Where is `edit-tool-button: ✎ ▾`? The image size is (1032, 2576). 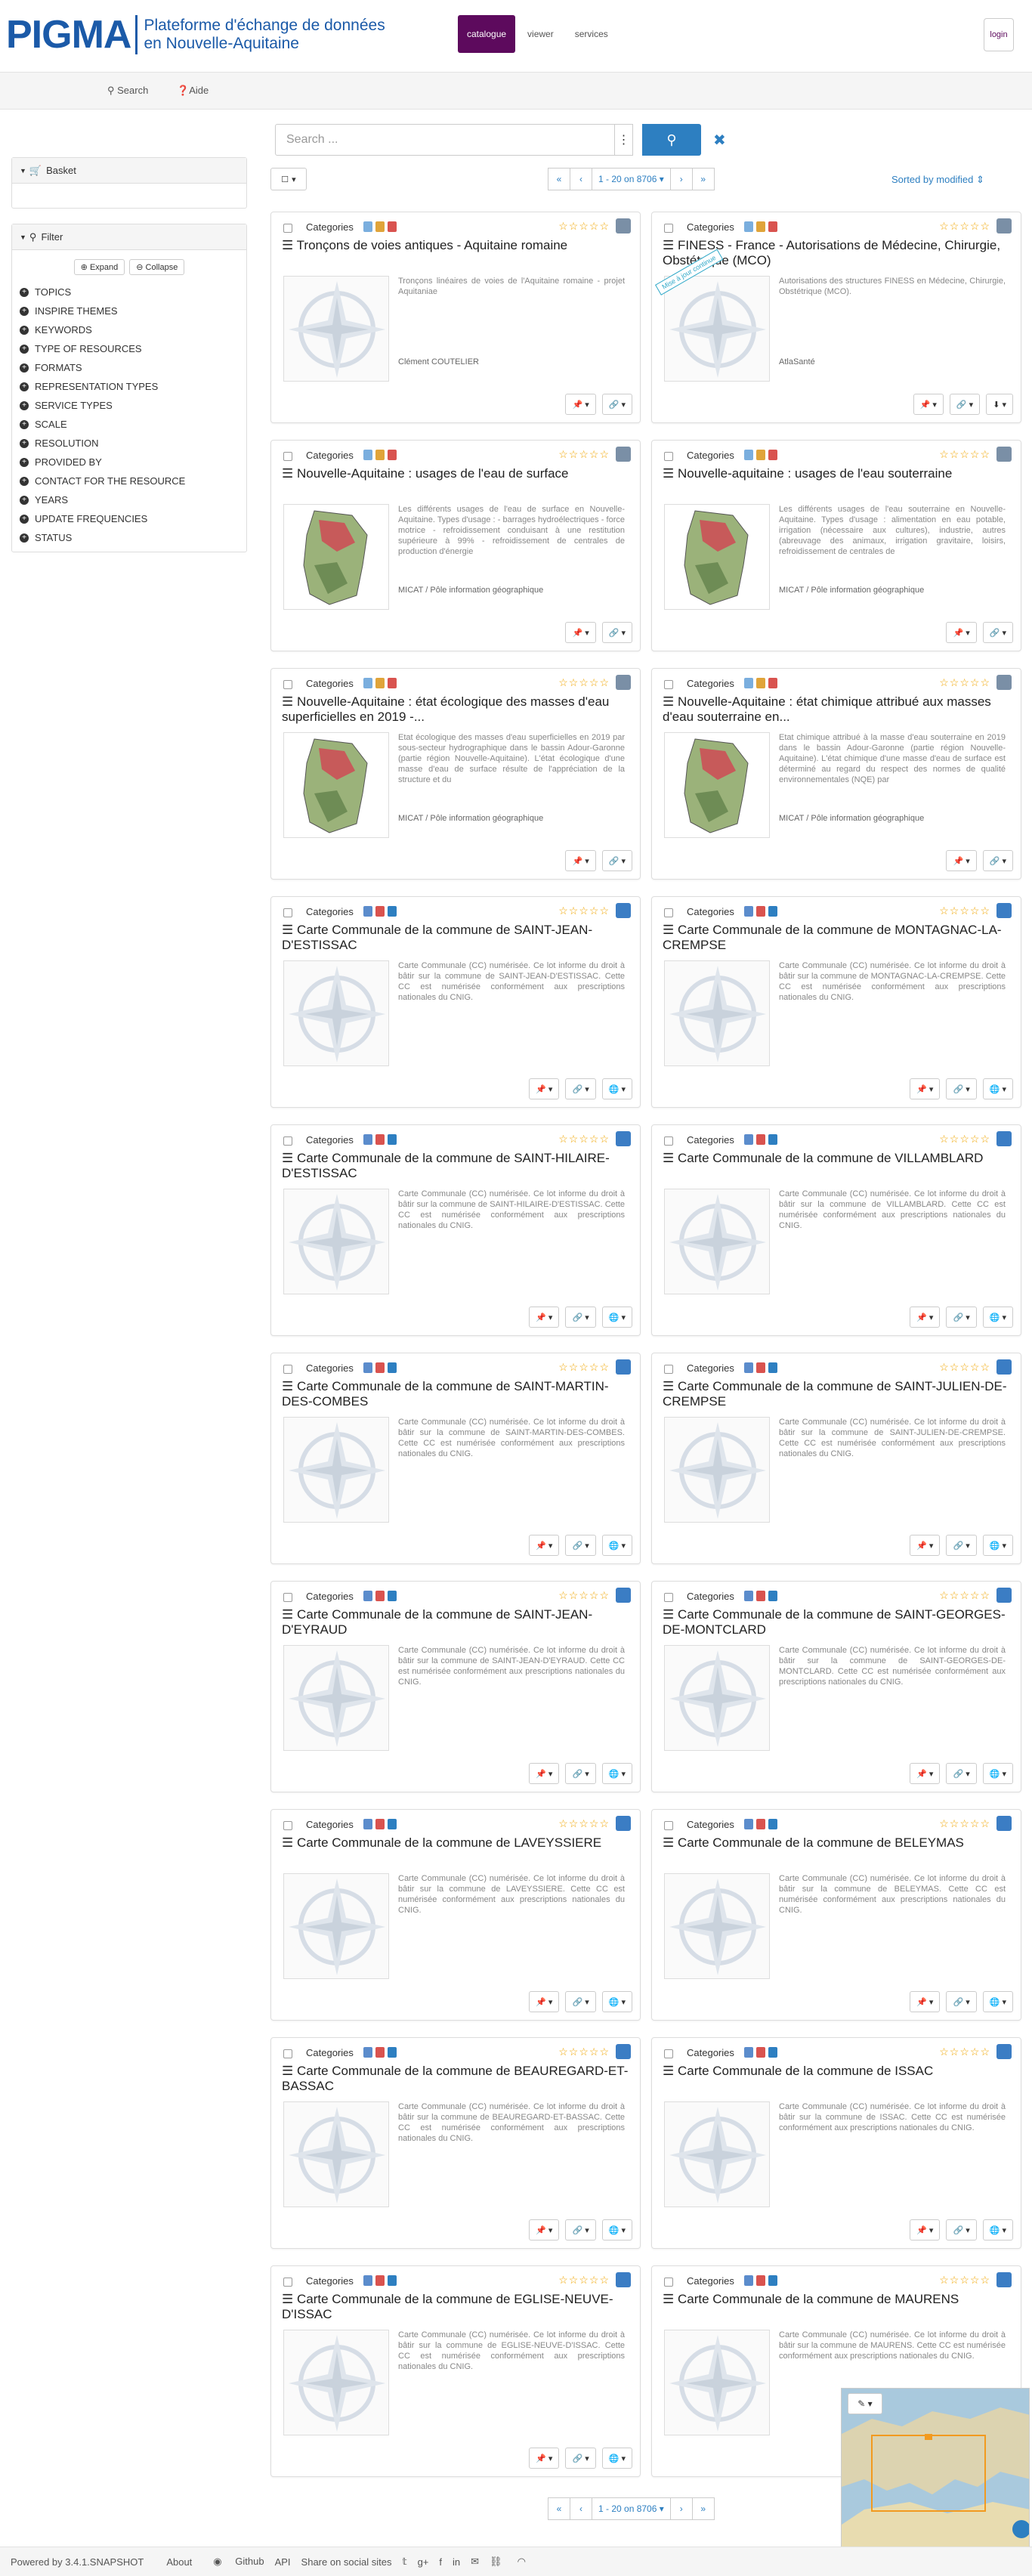 edit-tool-button: ✎ ▾ is located at coordinates (865, 2403).